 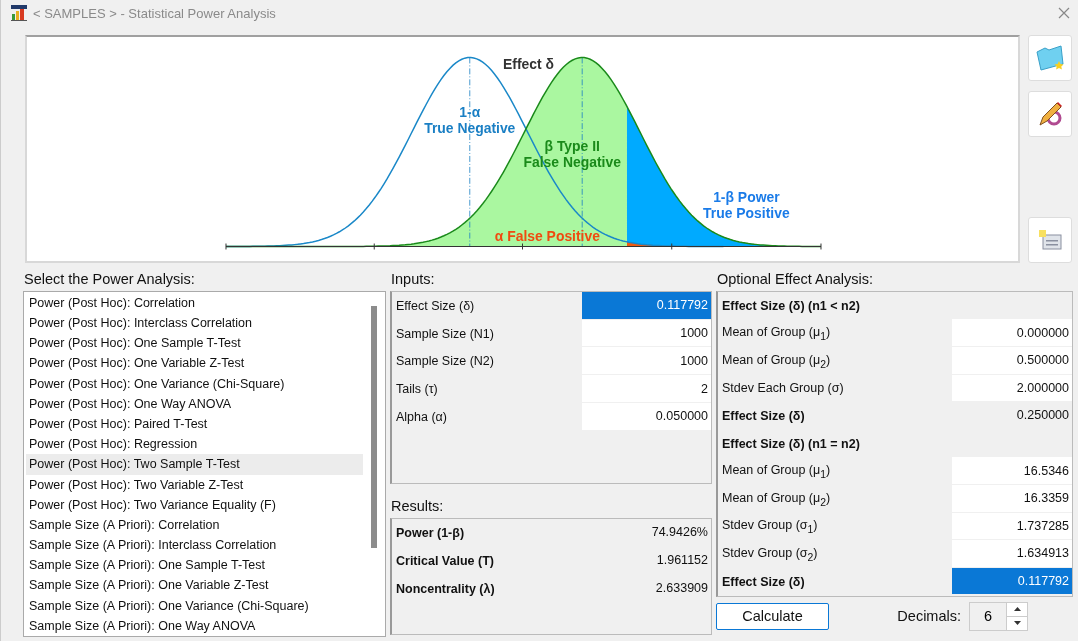 I want to click on diagram-label: α False Positive, so click(x=547, y=235).